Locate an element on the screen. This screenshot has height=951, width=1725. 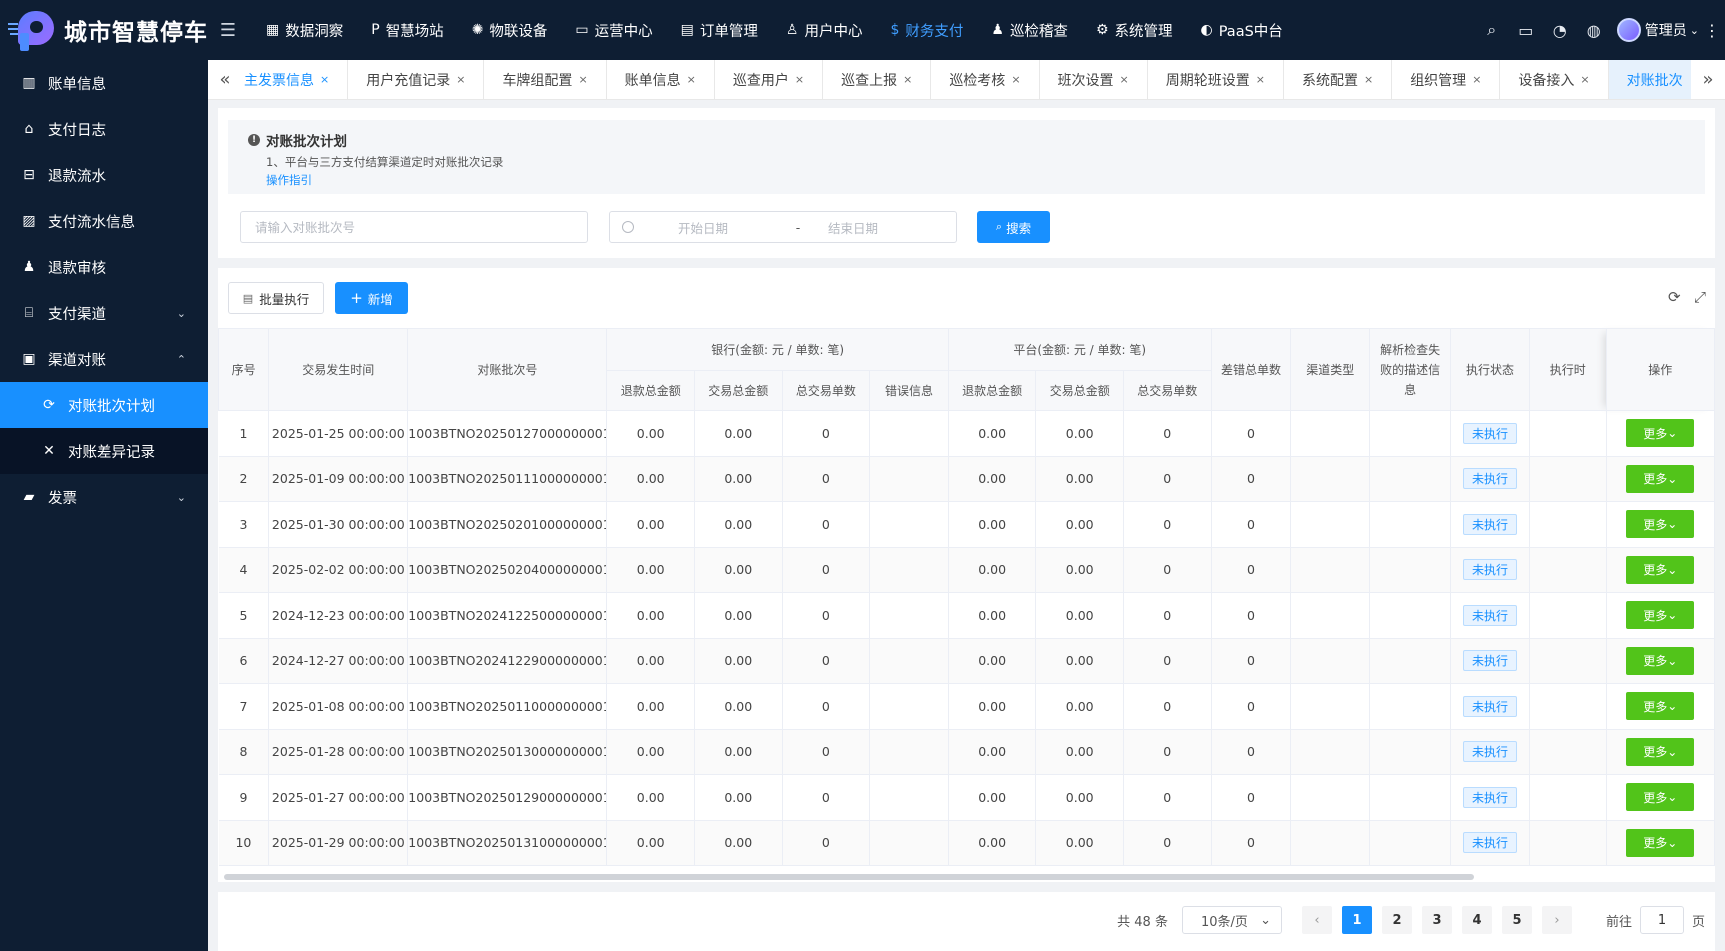
sidebar-item-invoice: ▰ 发票 ⌄ is located at coordinates (104, 497).